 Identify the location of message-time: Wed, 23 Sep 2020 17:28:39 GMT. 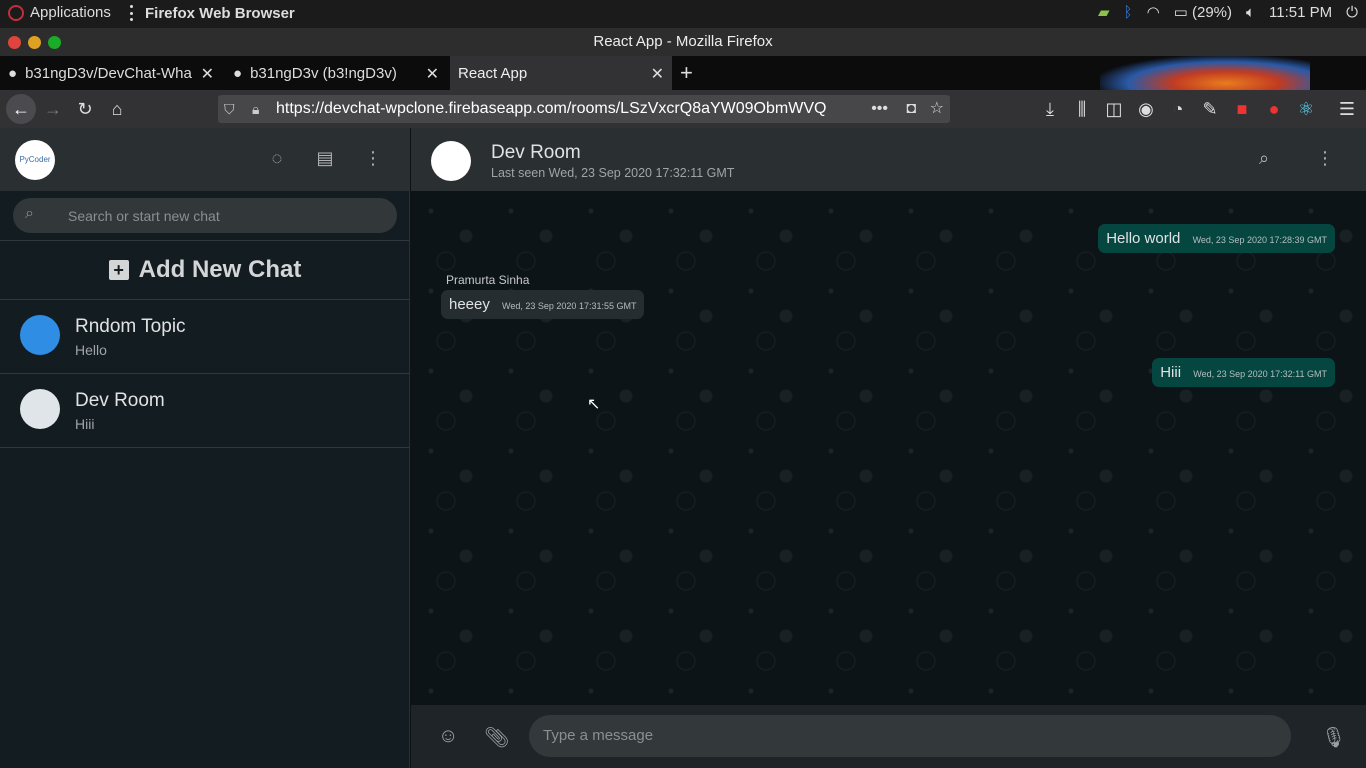
(1259, 240).